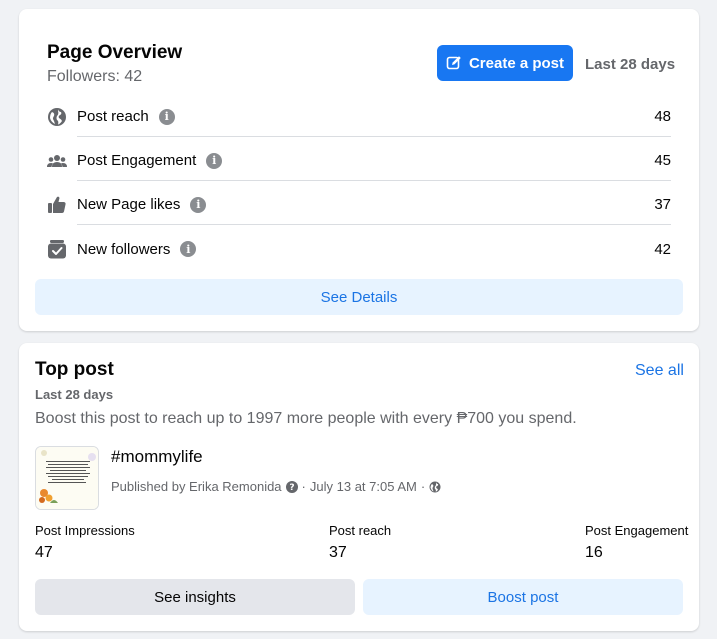 This screenshot has height=639, width=717. What do you see at coordinates (74, 369) in the screenshot?
I see `top-post-title: Top post` at bounding box center [74, 369].